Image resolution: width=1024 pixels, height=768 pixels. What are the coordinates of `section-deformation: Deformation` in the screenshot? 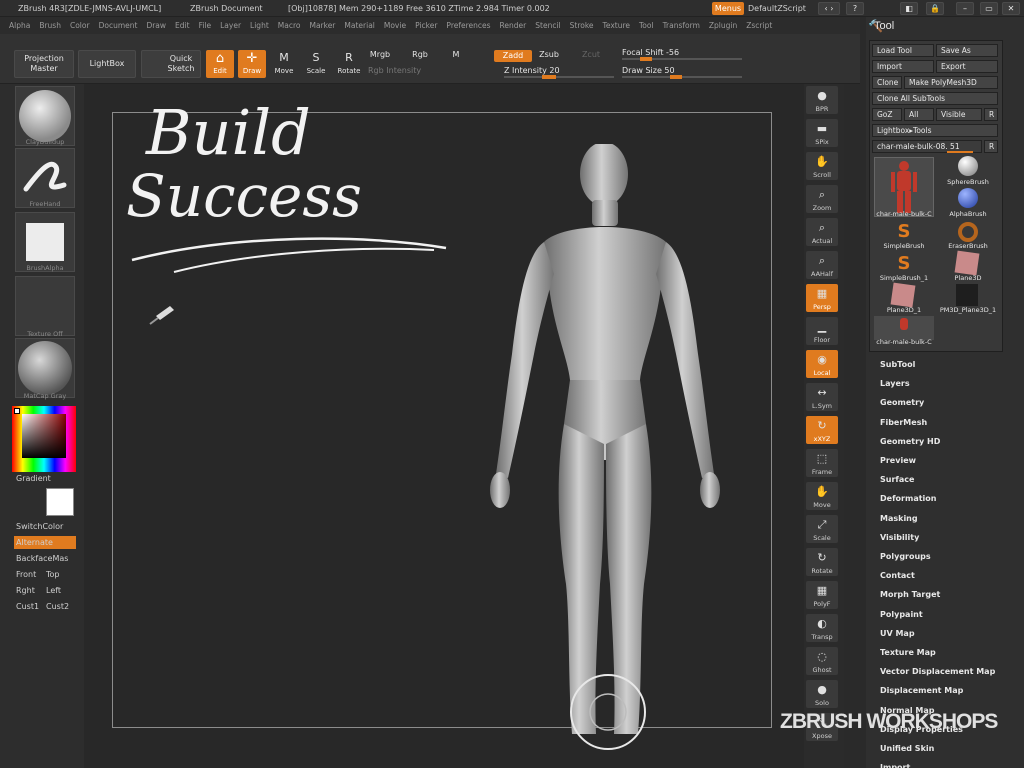 It's located at (908, 498).